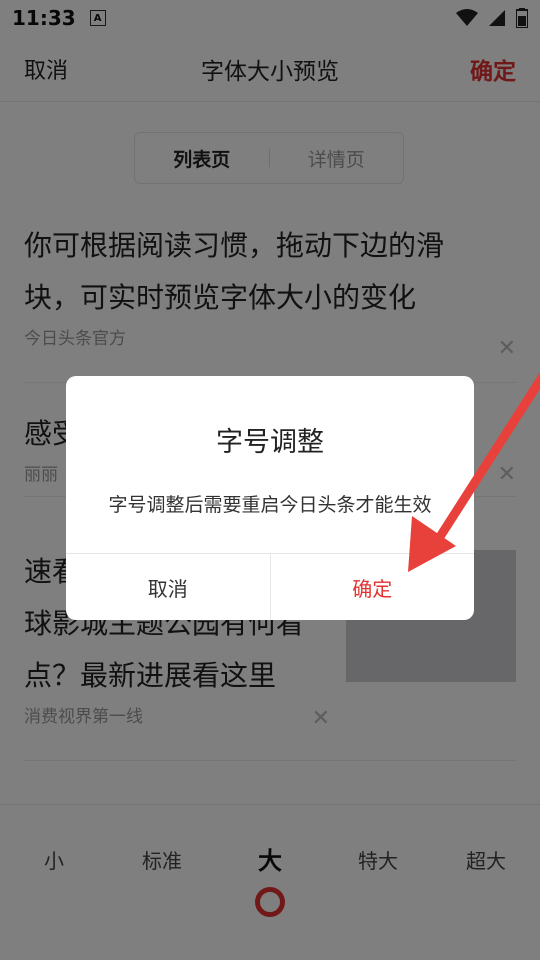 The height and width of the screenshot is (961, 540). What do you see at coordinates (373, 587) in the screenshot?
I see `dialog-confirm-button: 确定` at bounding box center [373, 587].